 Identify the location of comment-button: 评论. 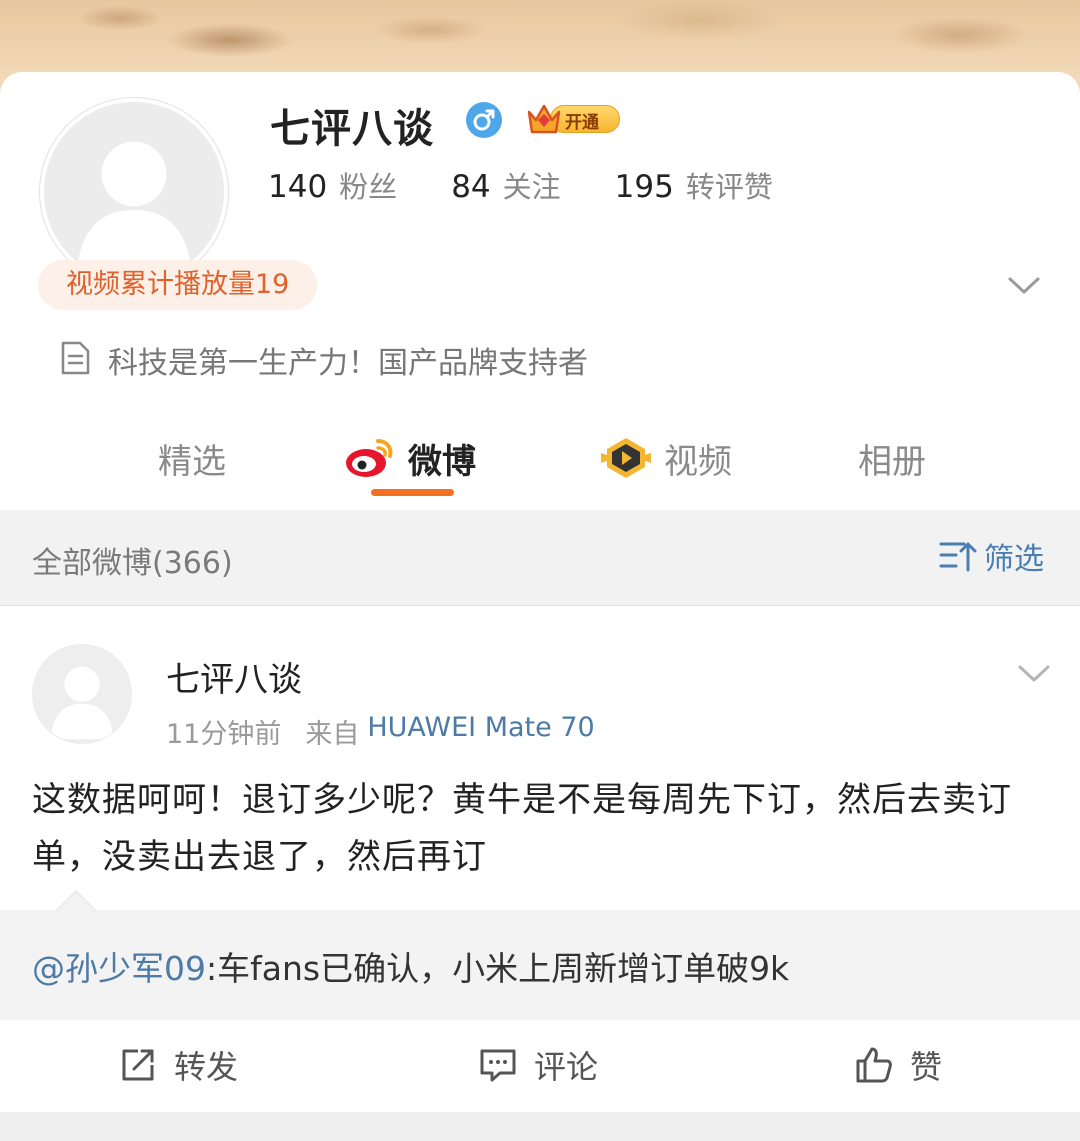
(538, 1065).